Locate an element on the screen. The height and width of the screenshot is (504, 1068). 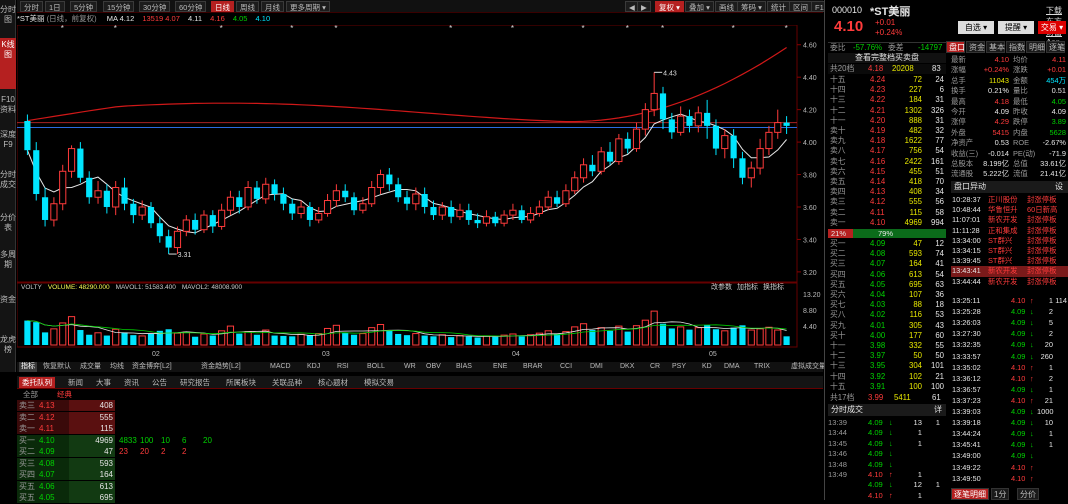
quote-tab: 资讯 is located at coordinates (131, 382).